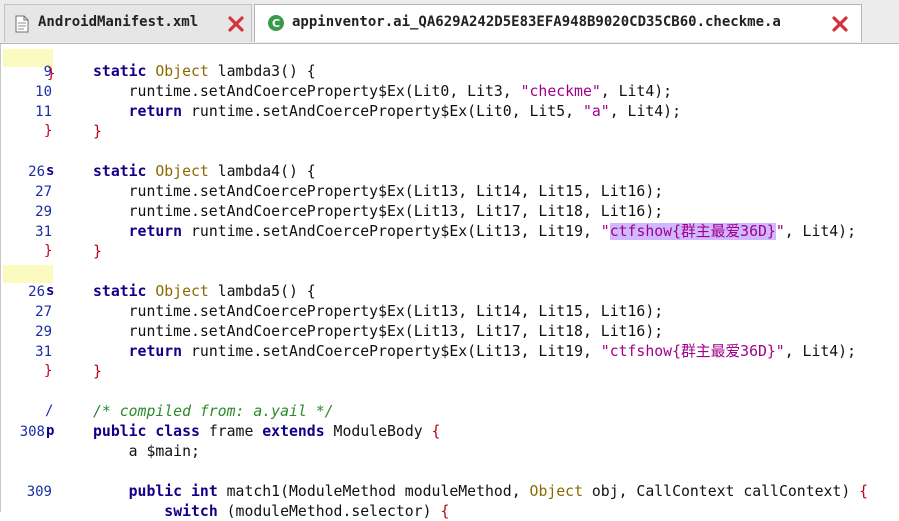 The image size is (899, 521). What do you see at coordinates (146, 451) in the screenshot?
I see `code-line: a $main;` at bounding box center [146, 451].